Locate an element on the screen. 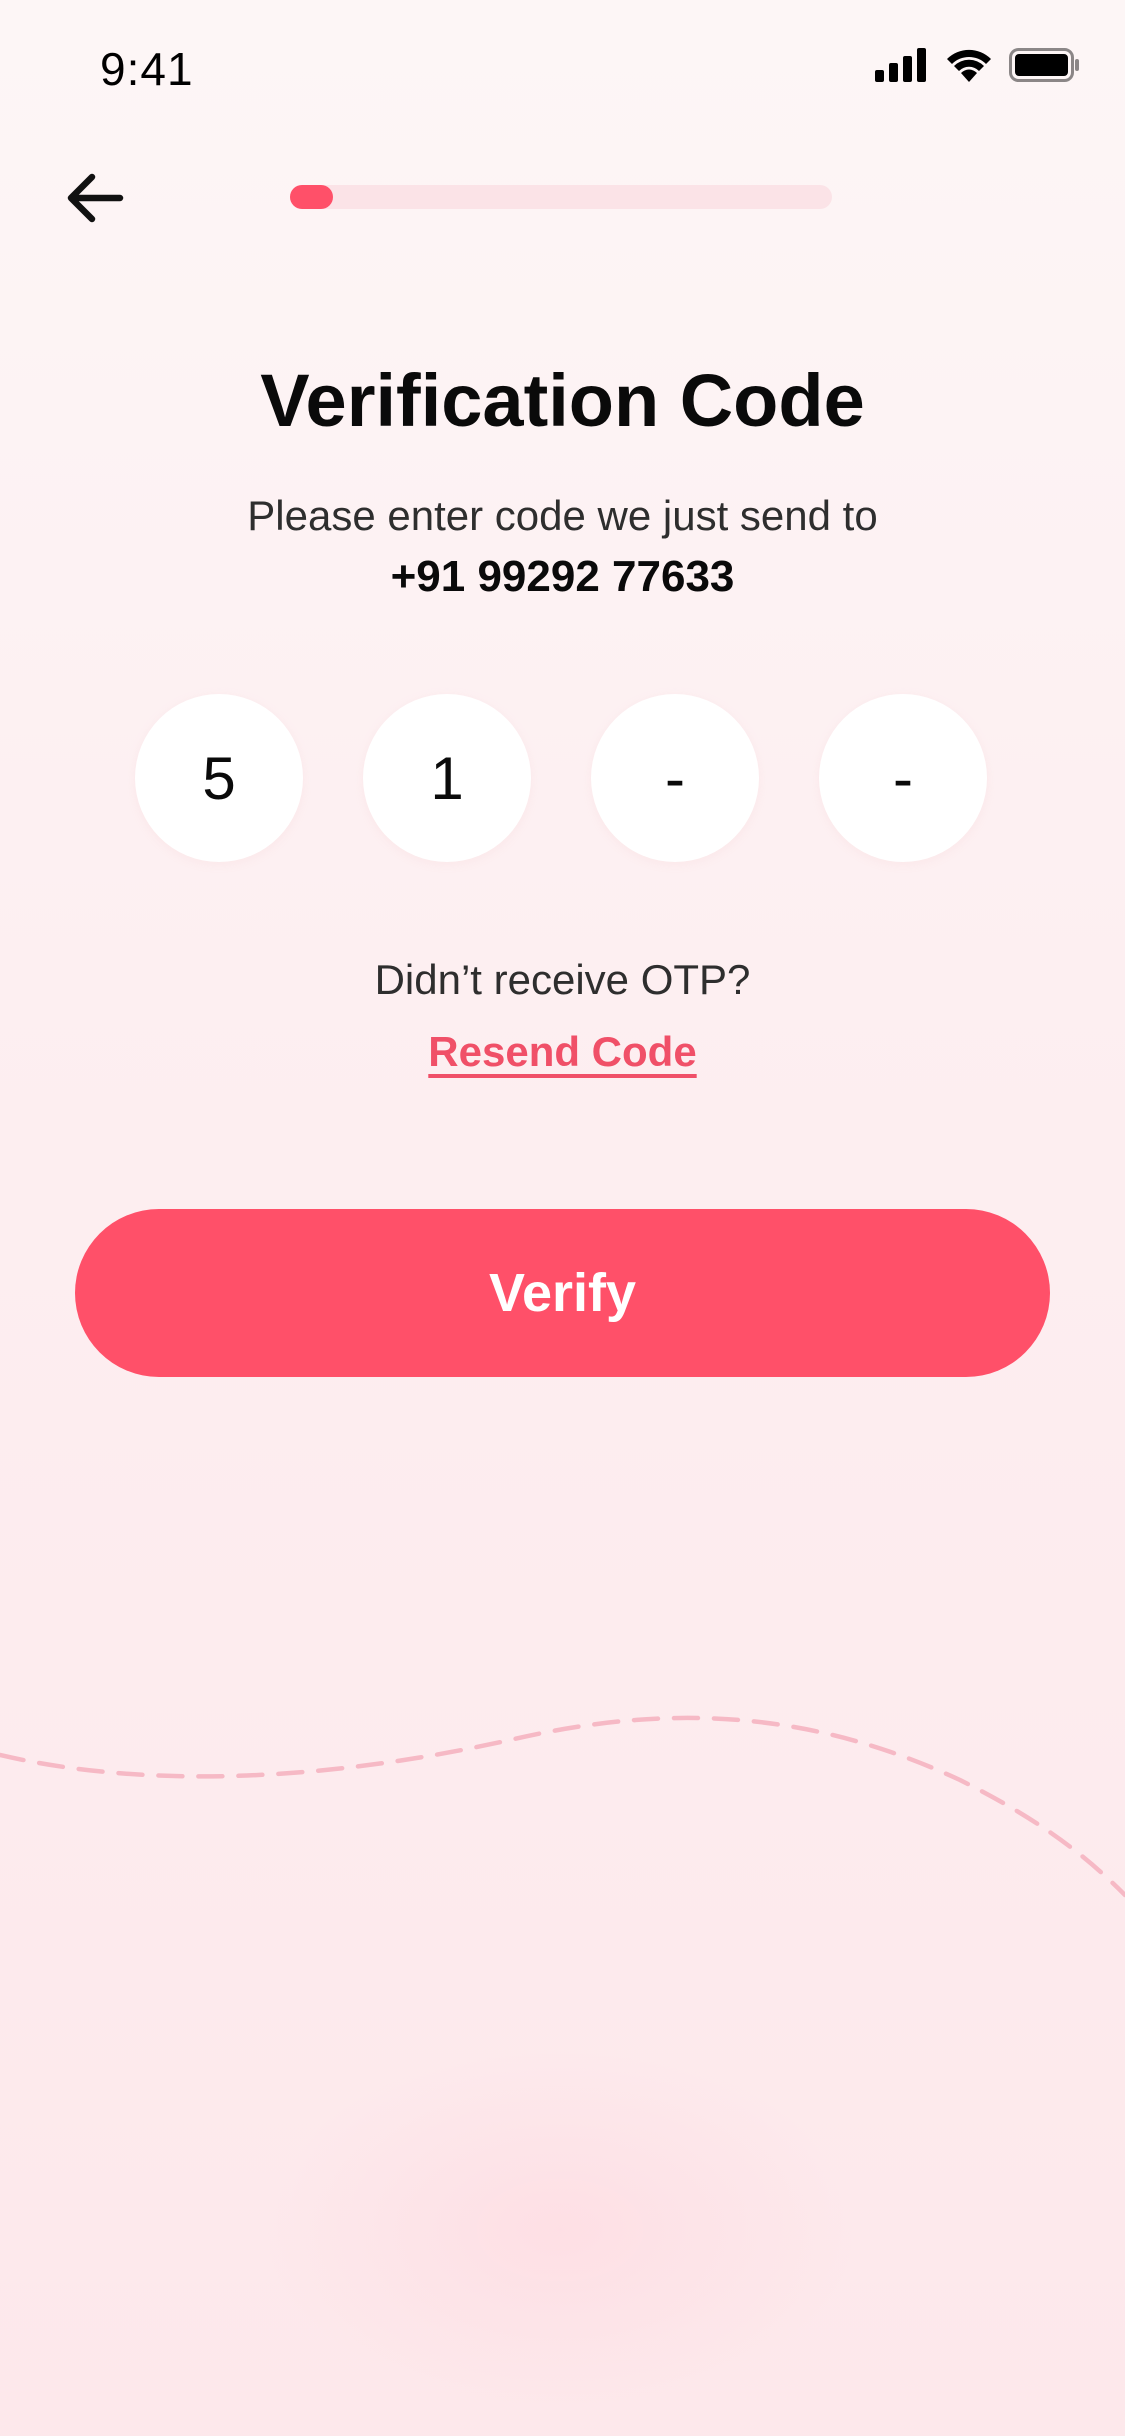 Image resolution: width=1125 pixels, height=2436 pixels. arrow-left-icon is located at coordinates (95, 198).